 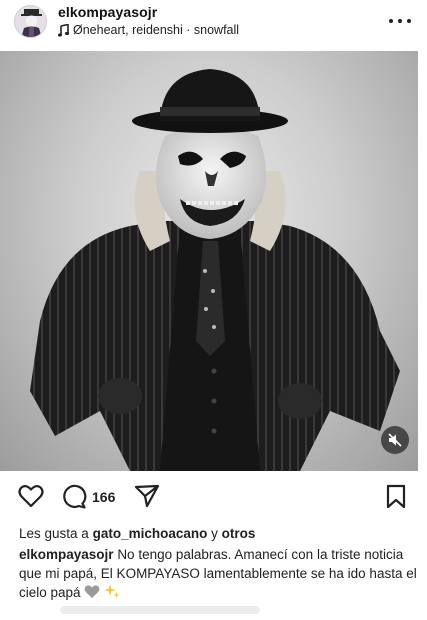 What do you see at coordinates (31, 496) in the screenshot?
I see `heart-icon` at bounding box center [31, 496].